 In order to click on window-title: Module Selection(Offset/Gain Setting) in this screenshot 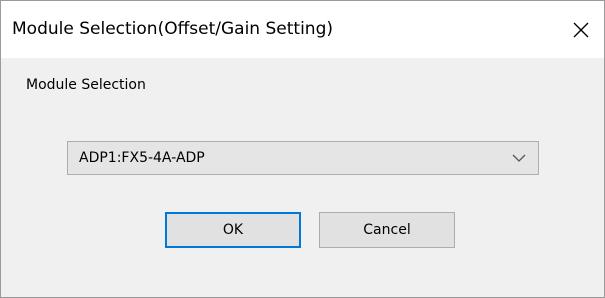, I will do `click(172, 29)`.